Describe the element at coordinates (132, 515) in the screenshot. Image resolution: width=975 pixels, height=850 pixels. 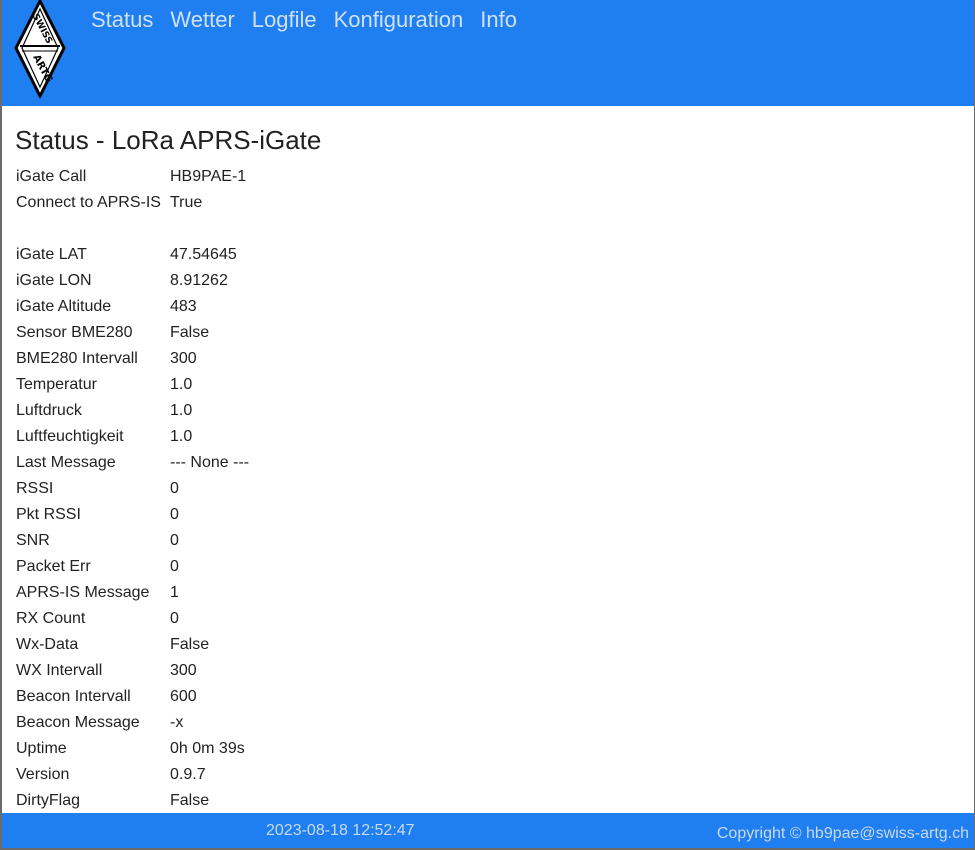
I see `table-row: Pkt RSSI 0` at that location.